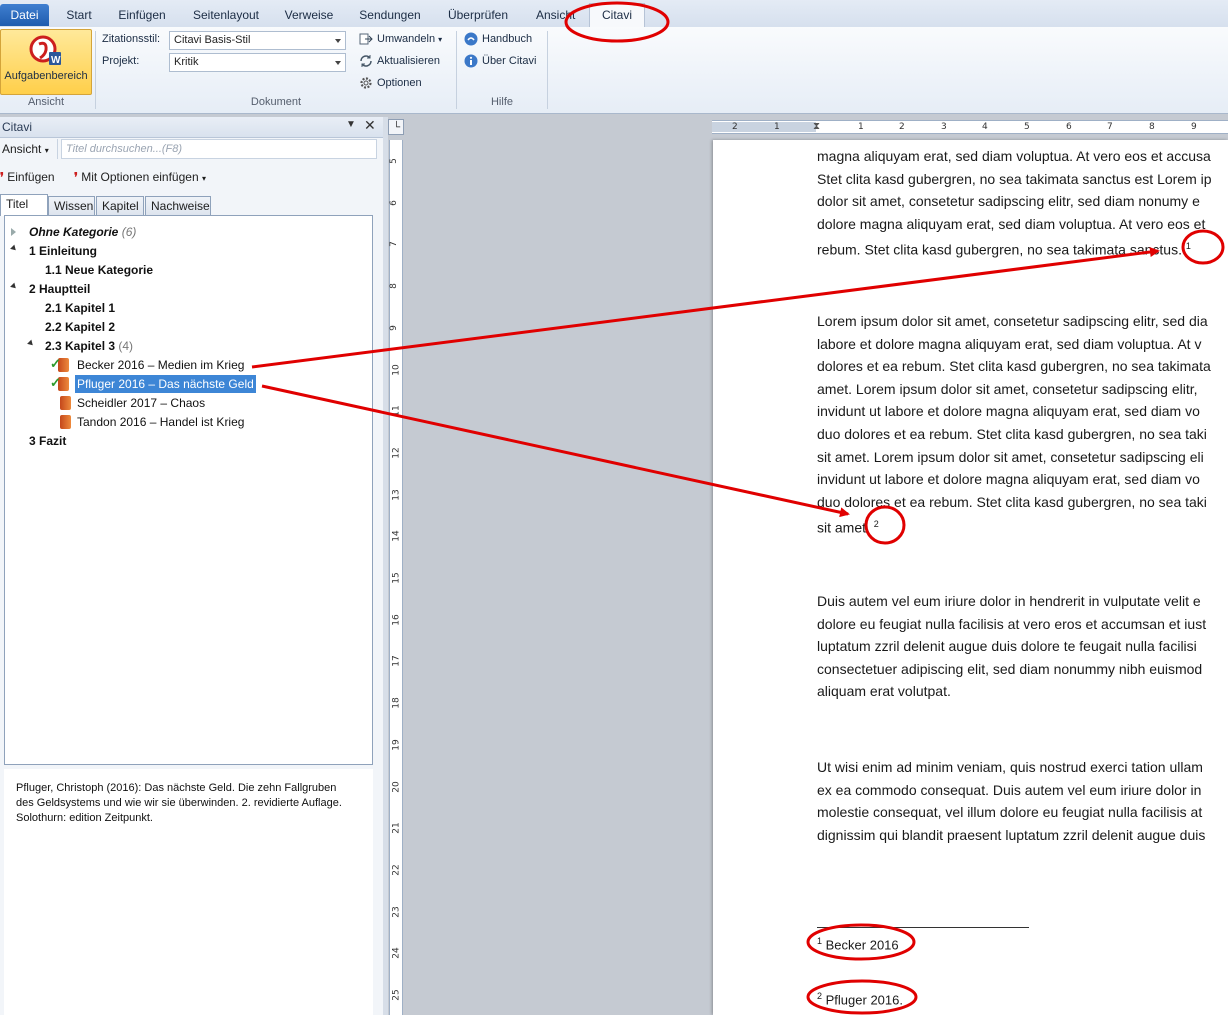 This screenshot has width=1228, height=1015. I want to click on tab-selector: └, so click(396, 127).